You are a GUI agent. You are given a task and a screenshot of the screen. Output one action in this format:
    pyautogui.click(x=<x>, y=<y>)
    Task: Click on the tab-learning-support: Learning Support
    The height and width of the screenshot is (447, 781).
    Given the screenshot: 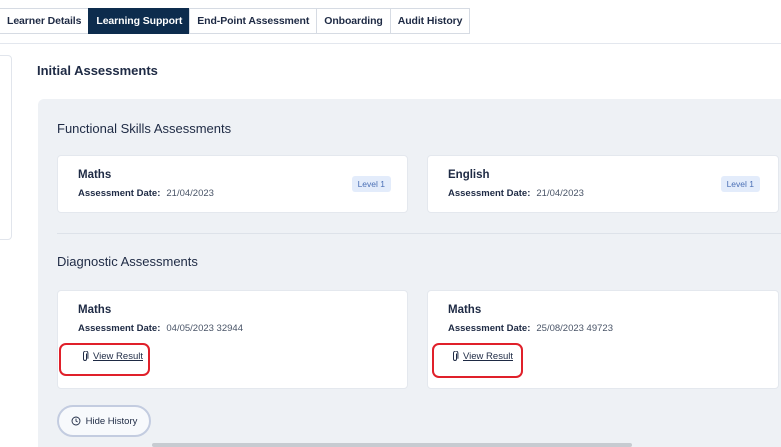 What is the action you would take?
    pyautogui.click(x=139, y=21)
    